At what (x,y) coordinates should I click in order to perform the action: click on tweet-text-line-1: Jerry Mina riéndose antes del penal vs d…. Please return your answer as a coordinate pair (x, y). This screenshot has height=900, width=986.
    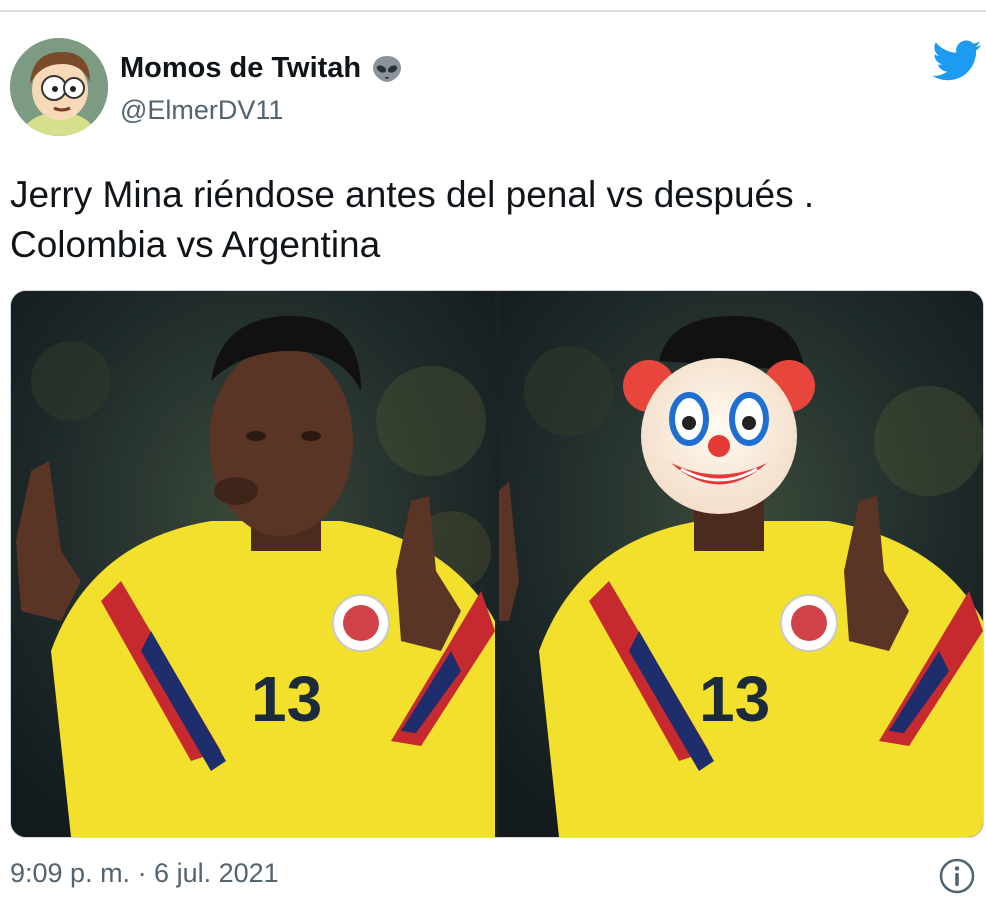
    Looking at the image, I should click on (412, 194).